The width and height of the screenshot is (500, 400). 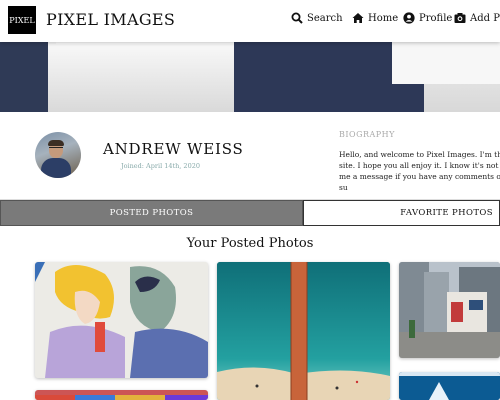 I want to click on photo-colorful, so click(x=121, y=397).